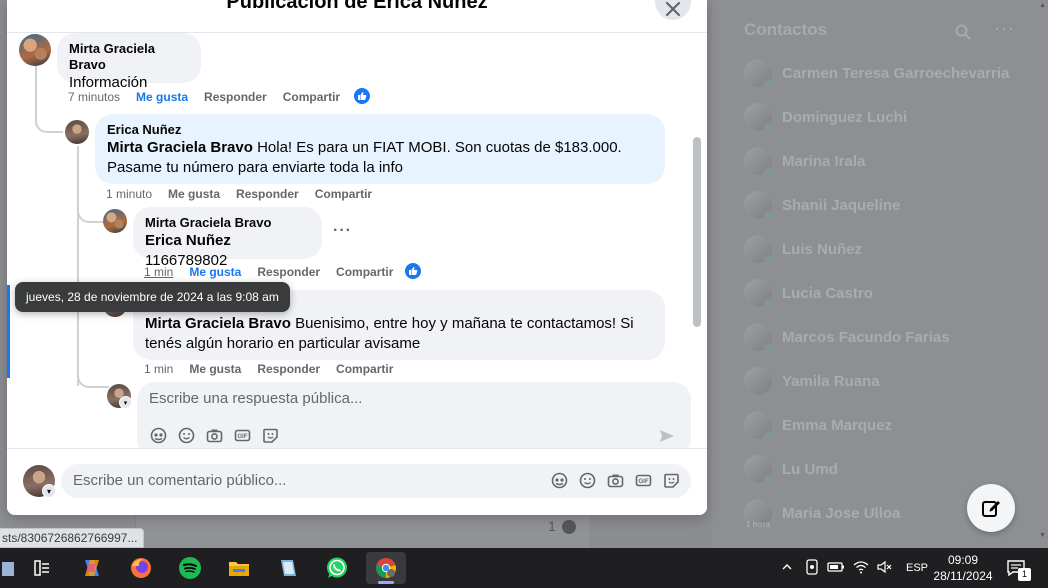  I want to click on copilot-icon, so click(92, 568).